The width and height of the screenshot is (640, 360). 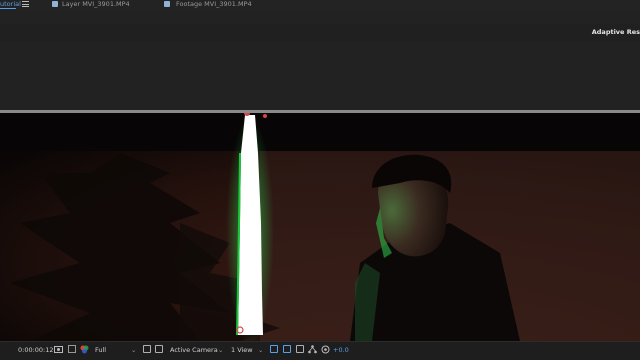 I want to click on menu-icon, so click(x=25, y=4).